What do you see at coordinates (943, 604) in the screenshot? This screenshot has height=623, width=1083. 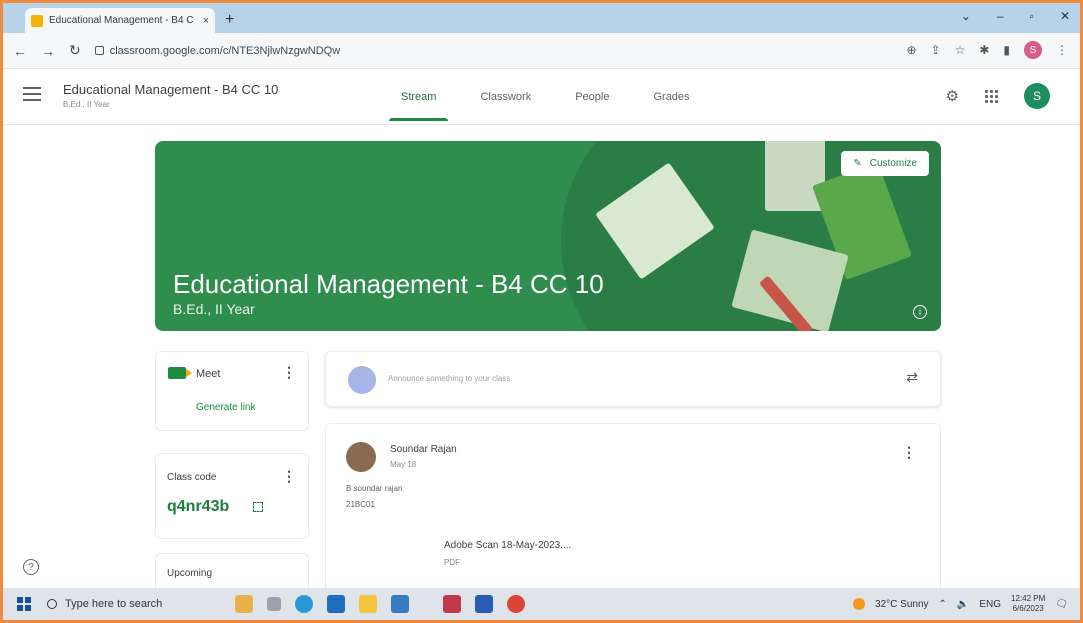 I see `tray-chevron-icon: ⌃` at bounding box center [943, 604].